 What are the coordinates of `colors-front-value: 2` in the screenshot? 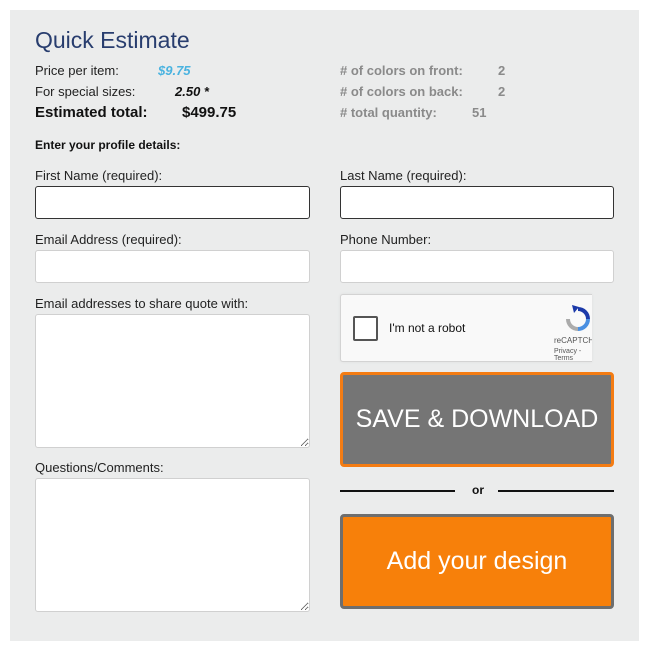 It's located at (502, 70).